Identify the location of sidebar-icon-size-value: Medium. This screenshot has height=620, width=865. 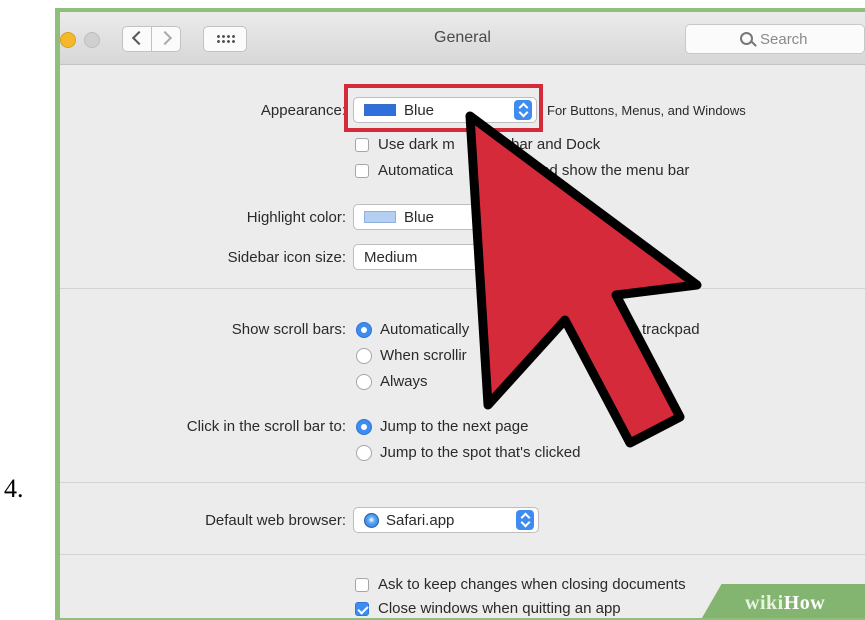
(391, 257).